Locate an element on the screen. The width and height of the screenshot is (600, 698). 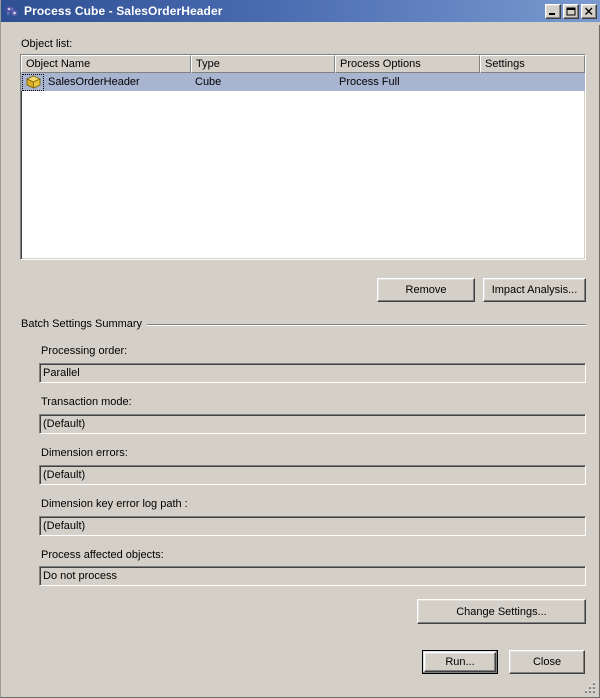
window-title: Process Cube - SalesOrderHeader is located at coordinates (123, 11).